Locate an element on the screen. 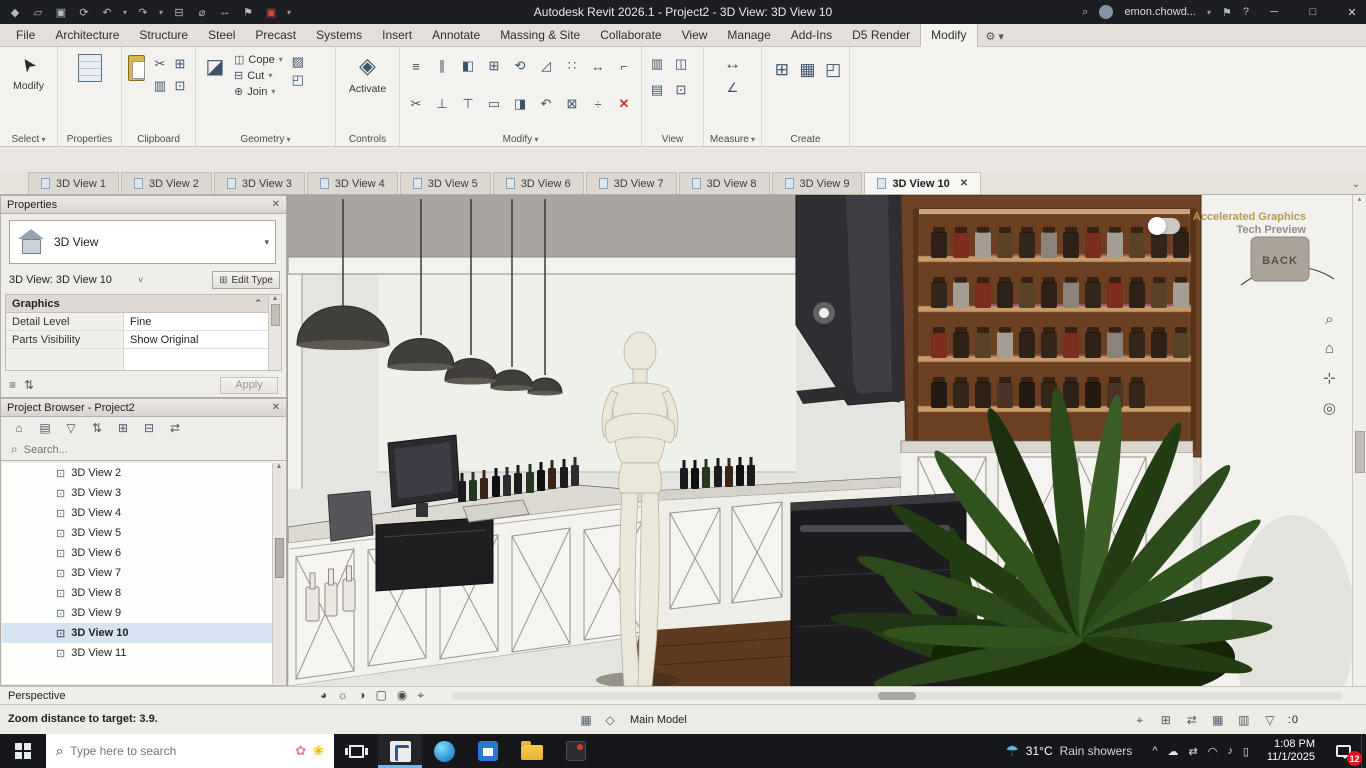 The height and width of the screenshot is (768, 1366). tab-systems: Systems is located at coordinates (339, 35).